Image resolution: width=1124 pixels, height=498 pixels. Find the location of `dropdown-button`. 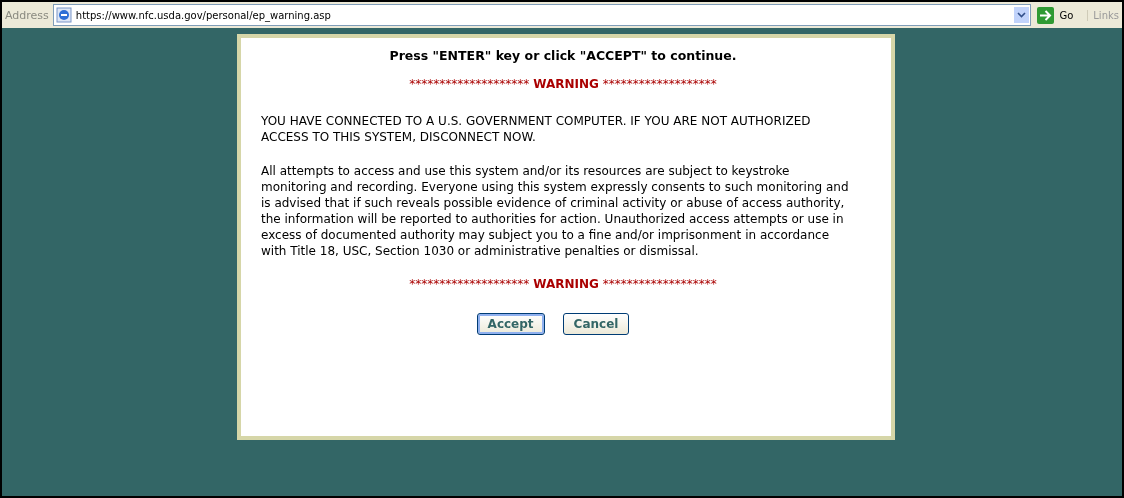

dropdown-button is located at coordinates (1022, 15).